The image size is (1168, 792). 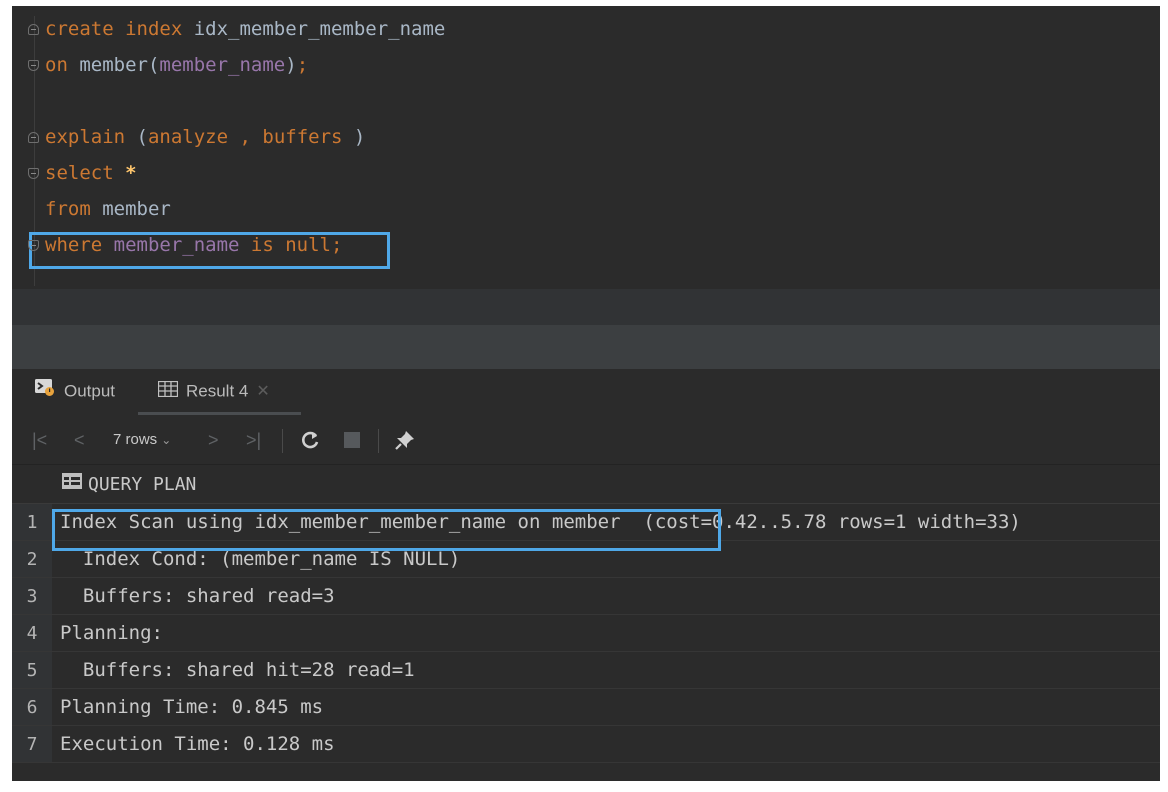 I want to click on panel-splitter, so click(x=586, y=347).